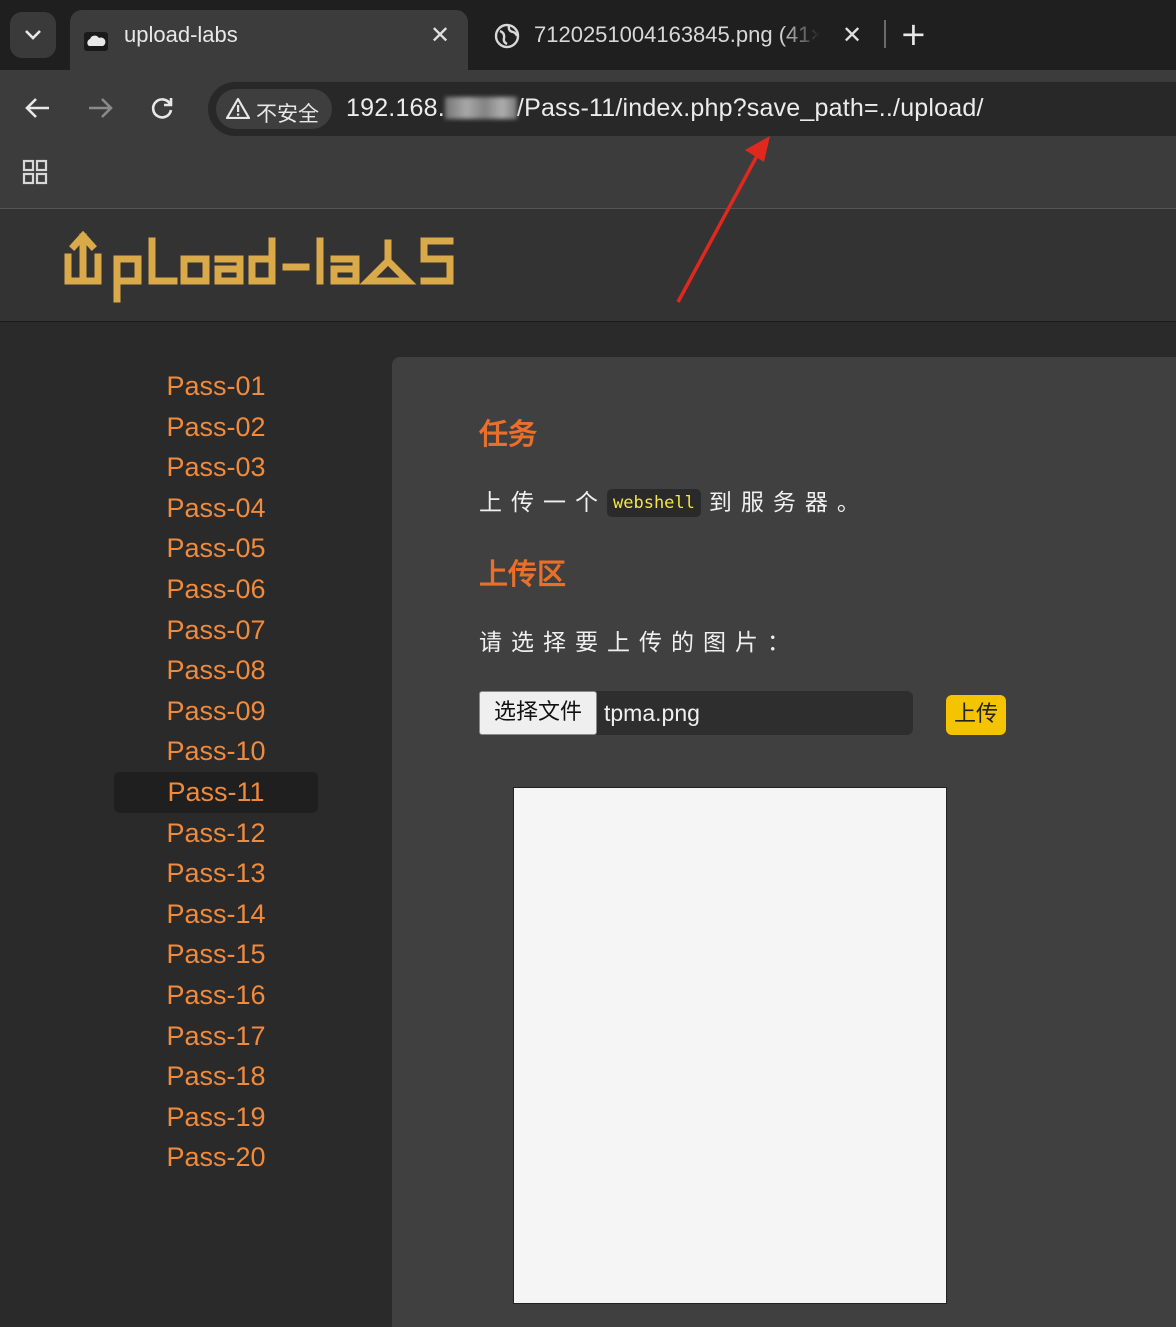  I want to click on nav-item-pass-08: Pass-08, so click(216, 670).